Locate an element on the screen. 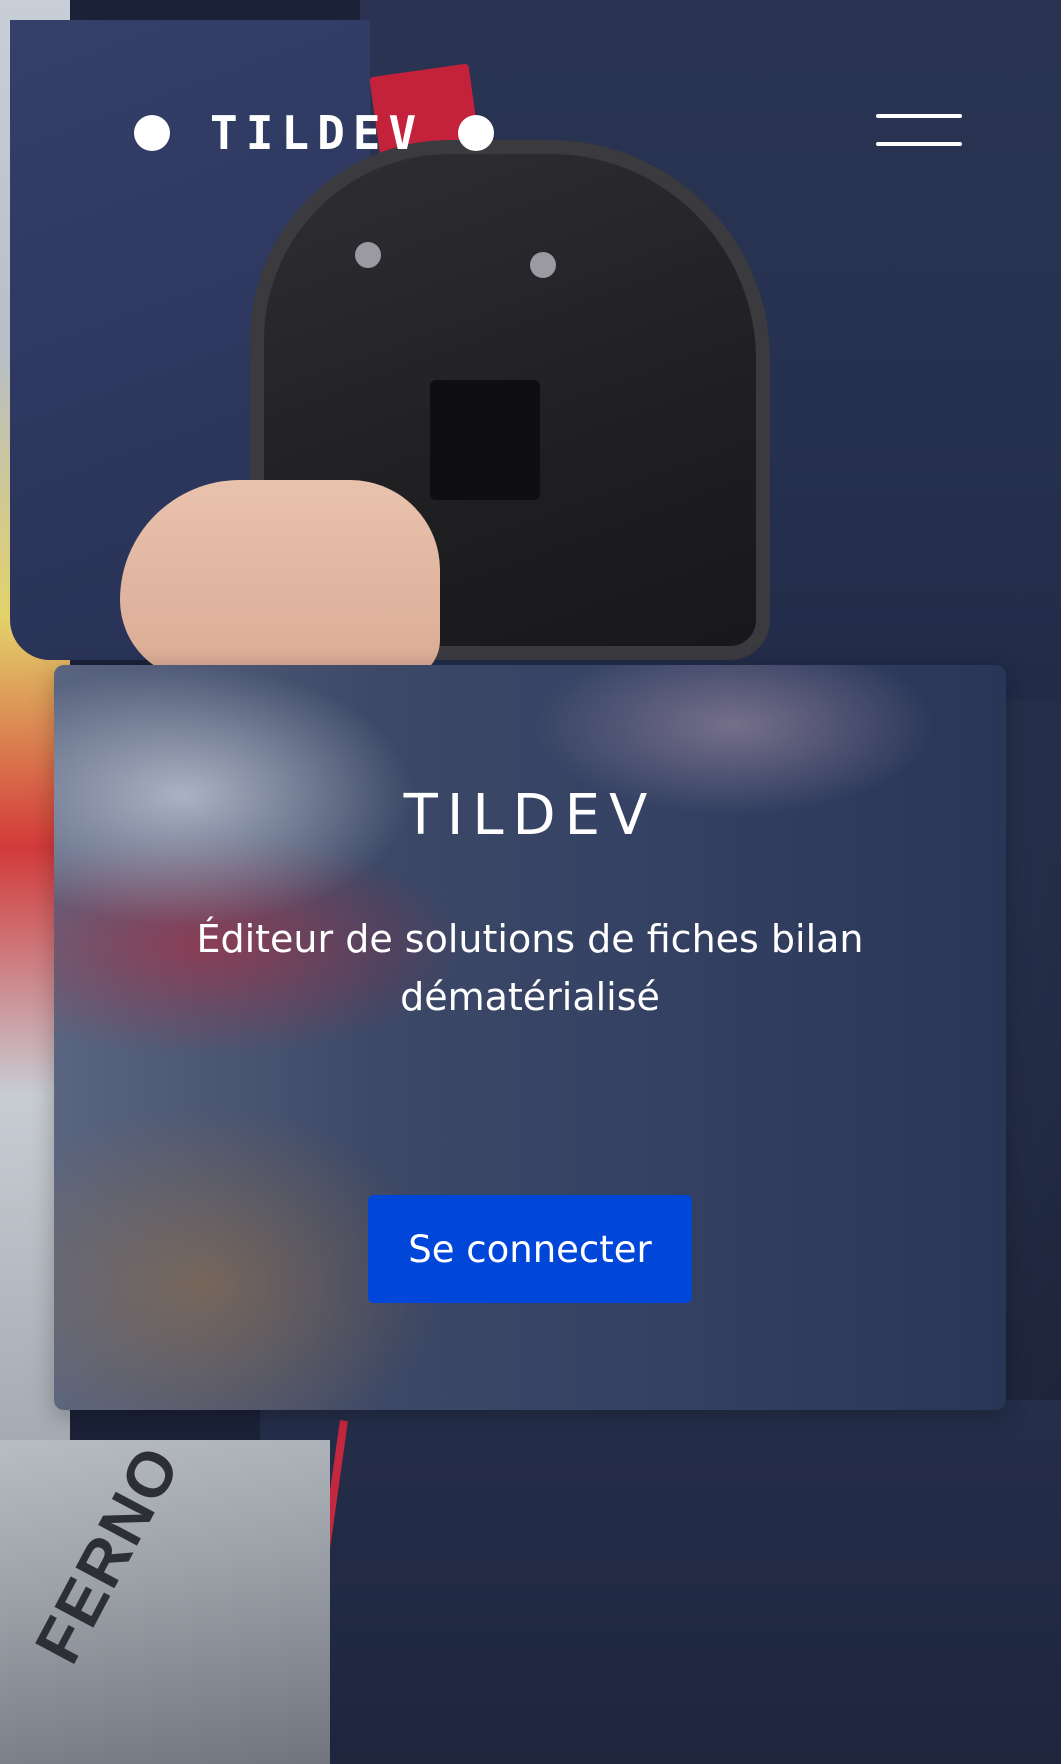 Image resolution: width=1061 pixels, height=1764 pixels. site-logo: TILDEV is located at coordinates (314, 133).